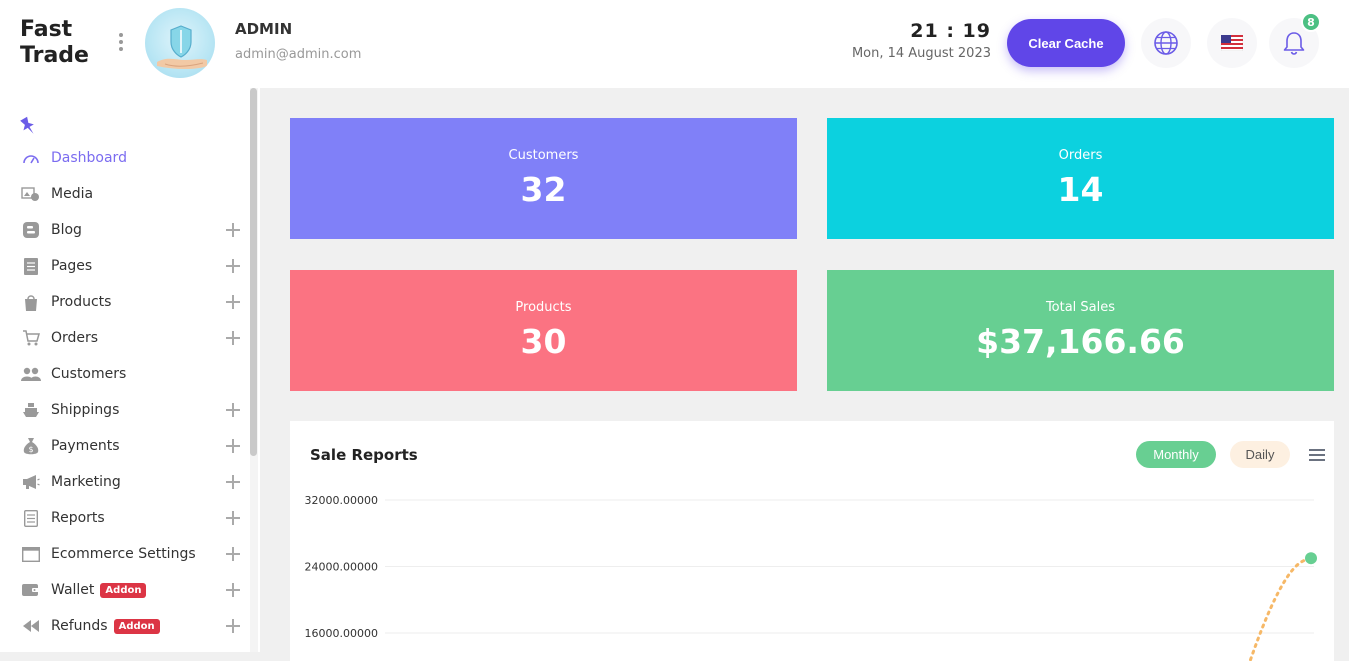 The height and width of the screenshot is (661, 1349). What do you see at coordinates (46, 29) in the screenshot?
I see `brand-line-1: Fast` at bounding box center [46, 29].